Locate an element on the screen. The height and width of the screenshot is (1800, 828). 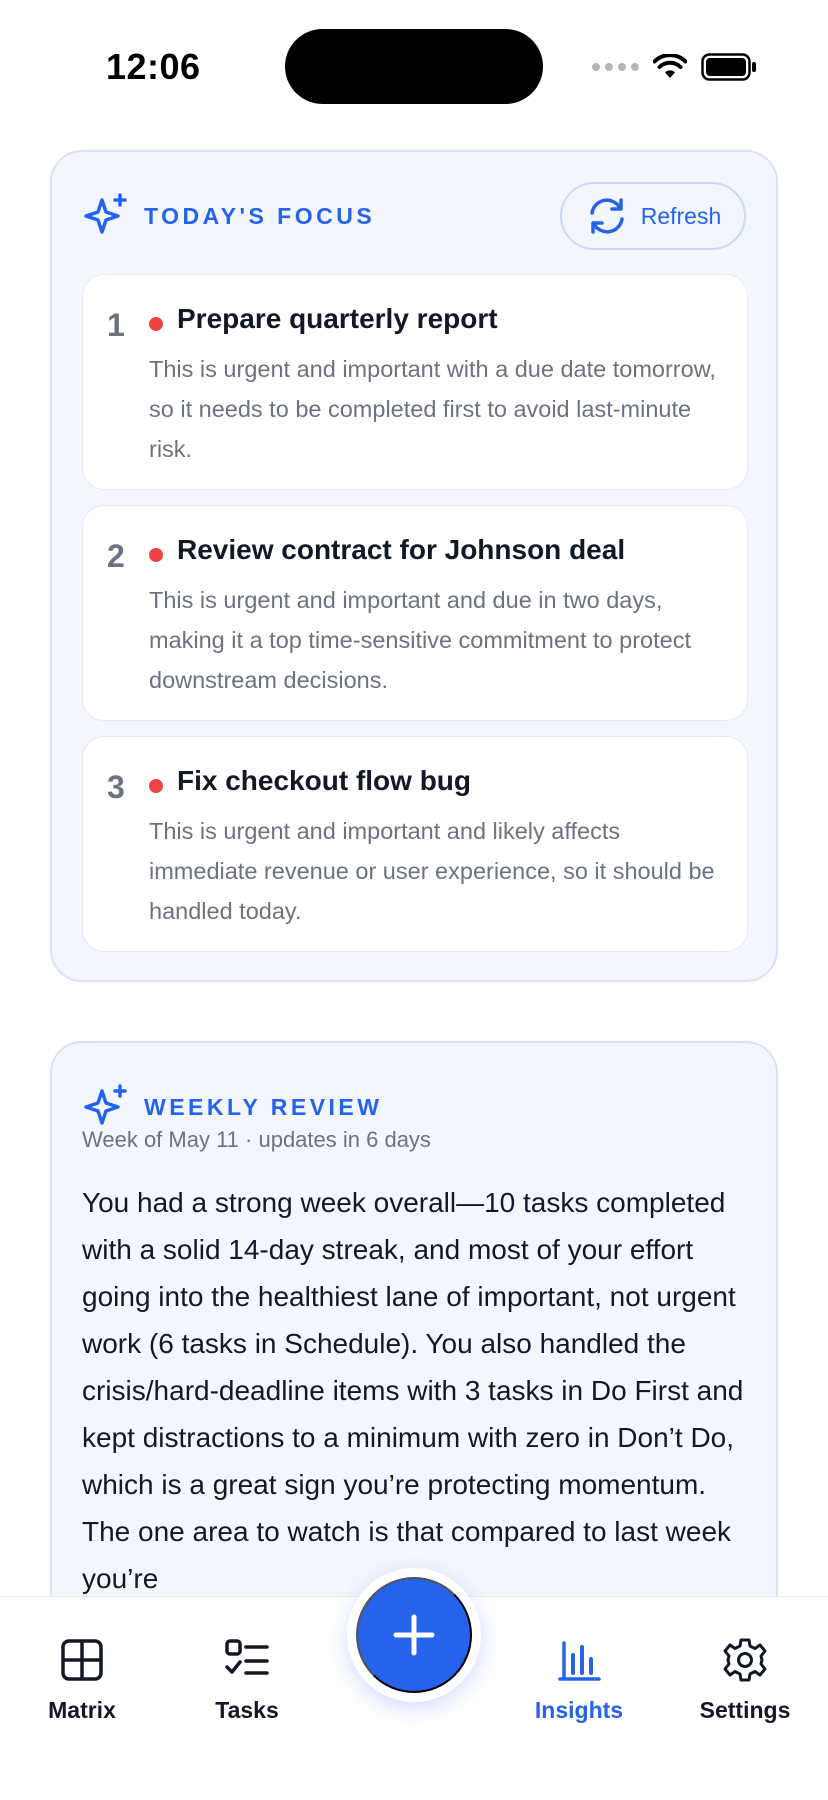
nav-item-tasks: Tasks is located at coordinates (247, 1680).